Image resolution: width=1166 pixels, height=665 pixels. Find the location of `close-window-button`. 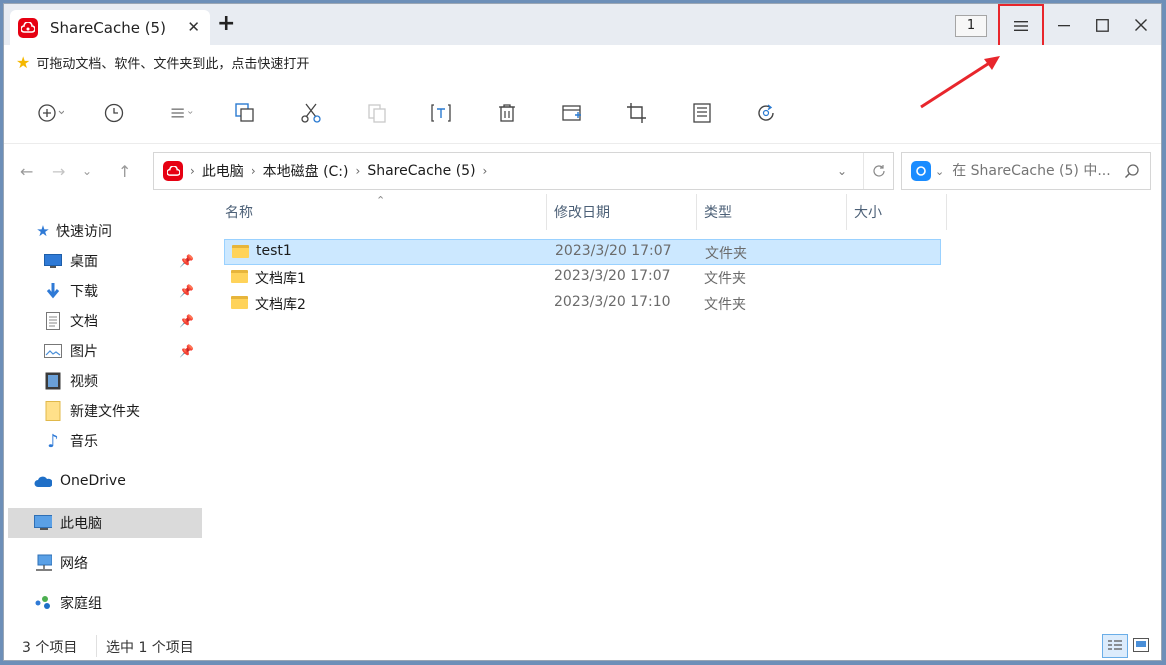

close-window-button is located at coordinates (1141, 25).